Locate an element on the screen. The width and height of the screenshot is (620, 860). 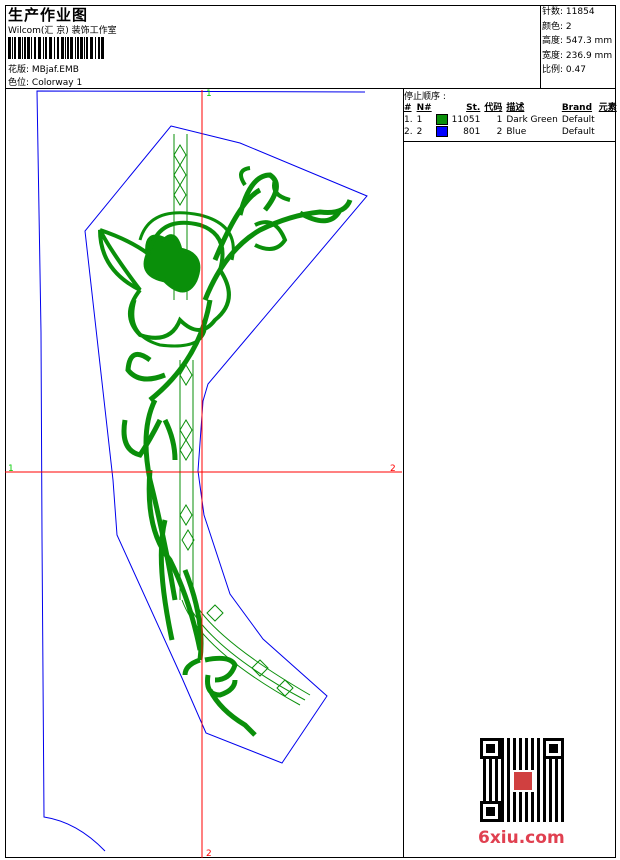
table-row: 1. 1 11051 1 Dark Green Default is located at coordinates (499, 119).